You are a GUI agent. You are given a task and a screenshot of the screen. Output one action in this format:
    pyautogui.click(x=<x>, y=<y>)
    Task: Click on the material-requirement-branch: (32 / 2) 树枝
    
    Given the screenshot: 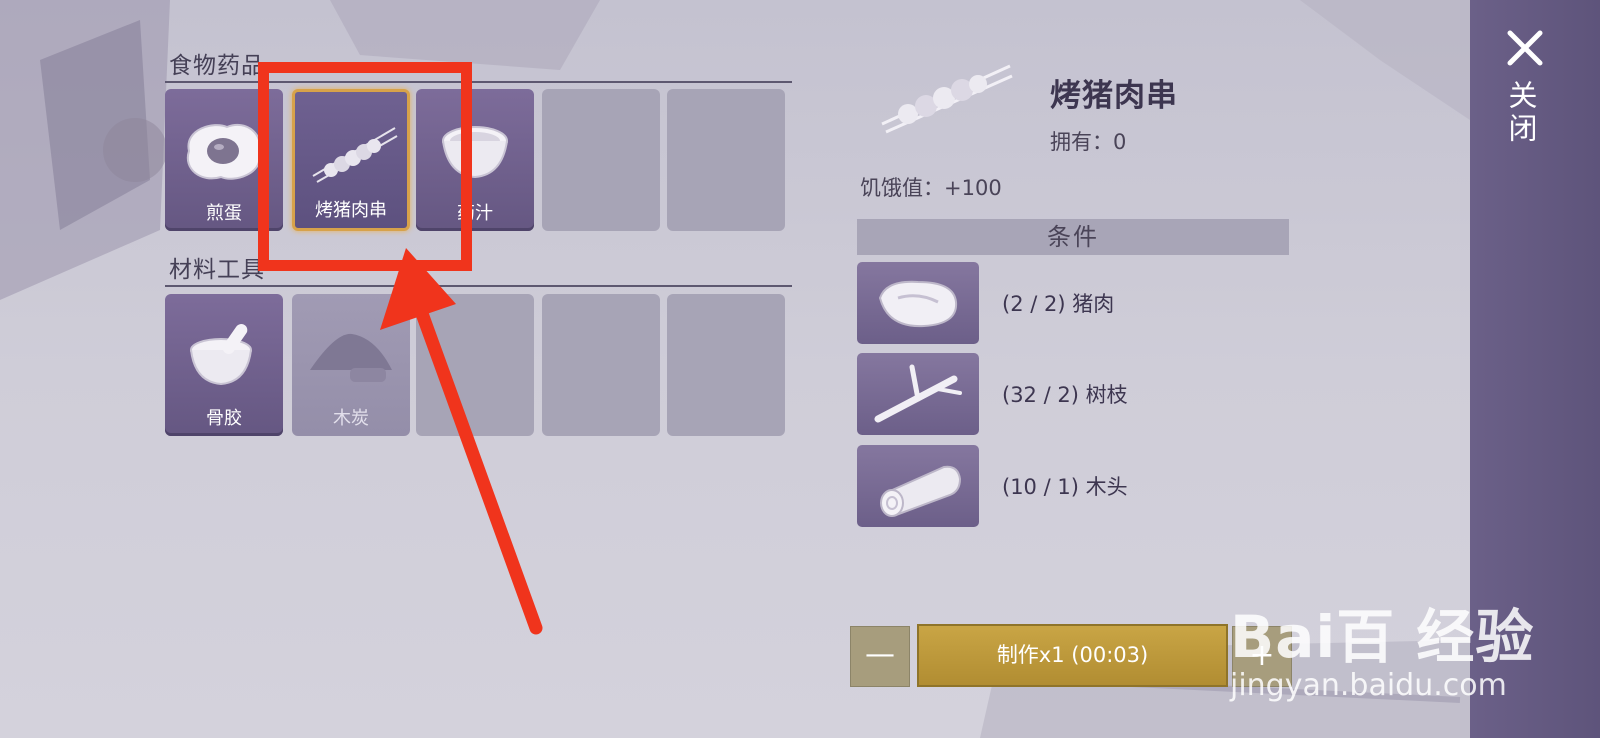 What is the action you would take?
    pyautogui.click(x=1065, y=395)
    